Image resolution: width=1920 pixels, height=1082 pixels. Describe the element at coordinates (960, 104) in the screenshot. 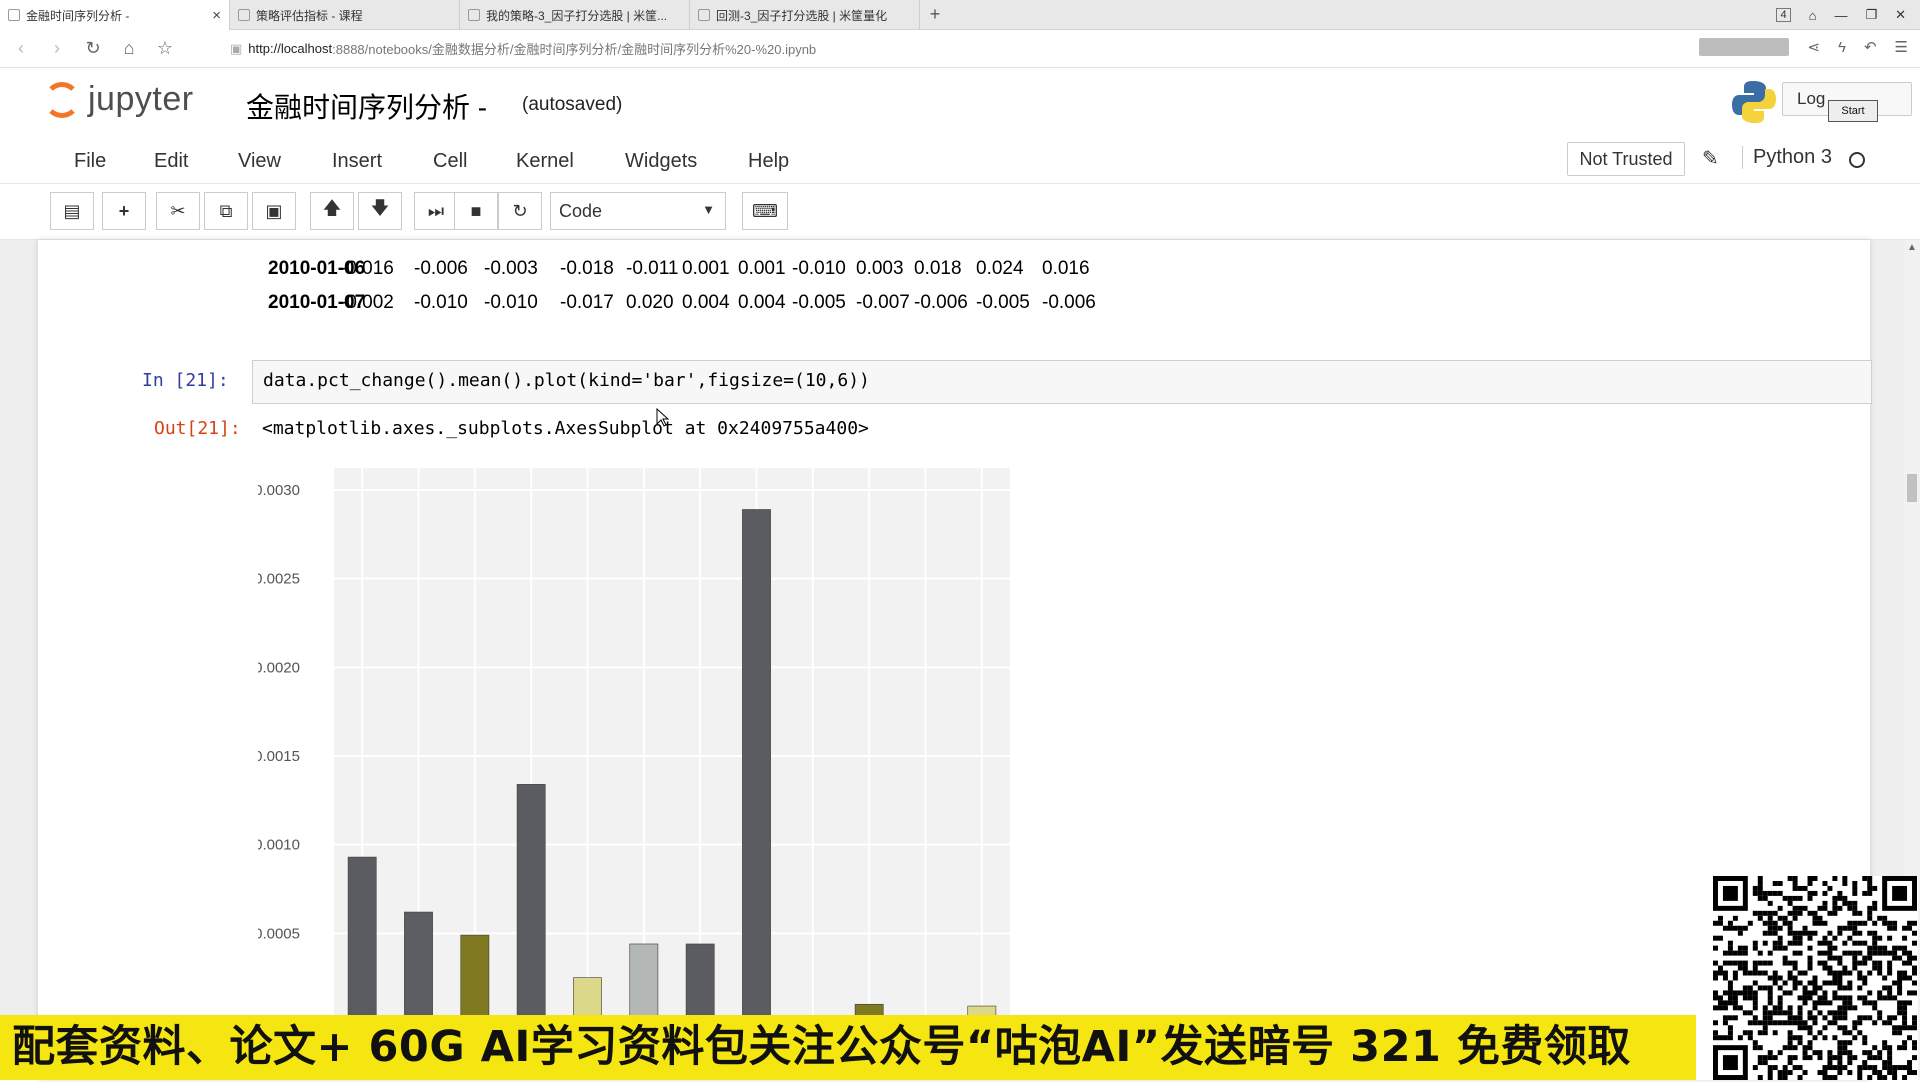

I see `jupyter-header: jupyter 金融时间序列分析 - (autosaved) Log Start` at that location.